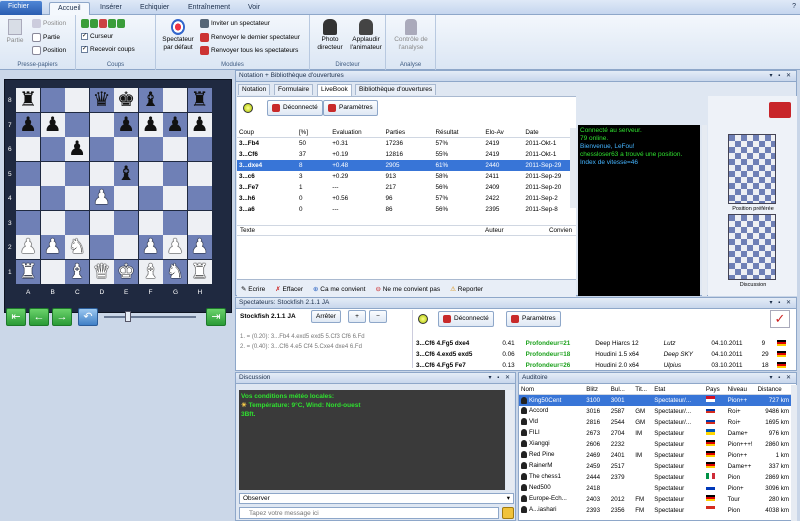  Describe the element at coordinates (101, 271) in the screenshot. I see `square-d1: ♛` at that location.